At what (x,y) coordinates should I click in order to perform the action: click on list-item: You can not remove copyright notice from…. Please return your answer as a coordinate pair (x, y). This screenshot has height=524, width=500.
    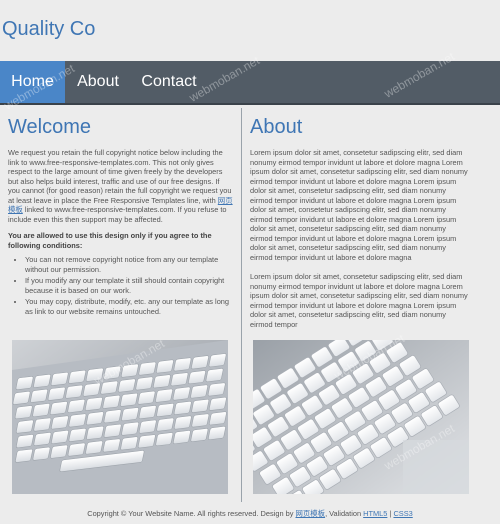
    Looking at the image, I should click on (129, 264).